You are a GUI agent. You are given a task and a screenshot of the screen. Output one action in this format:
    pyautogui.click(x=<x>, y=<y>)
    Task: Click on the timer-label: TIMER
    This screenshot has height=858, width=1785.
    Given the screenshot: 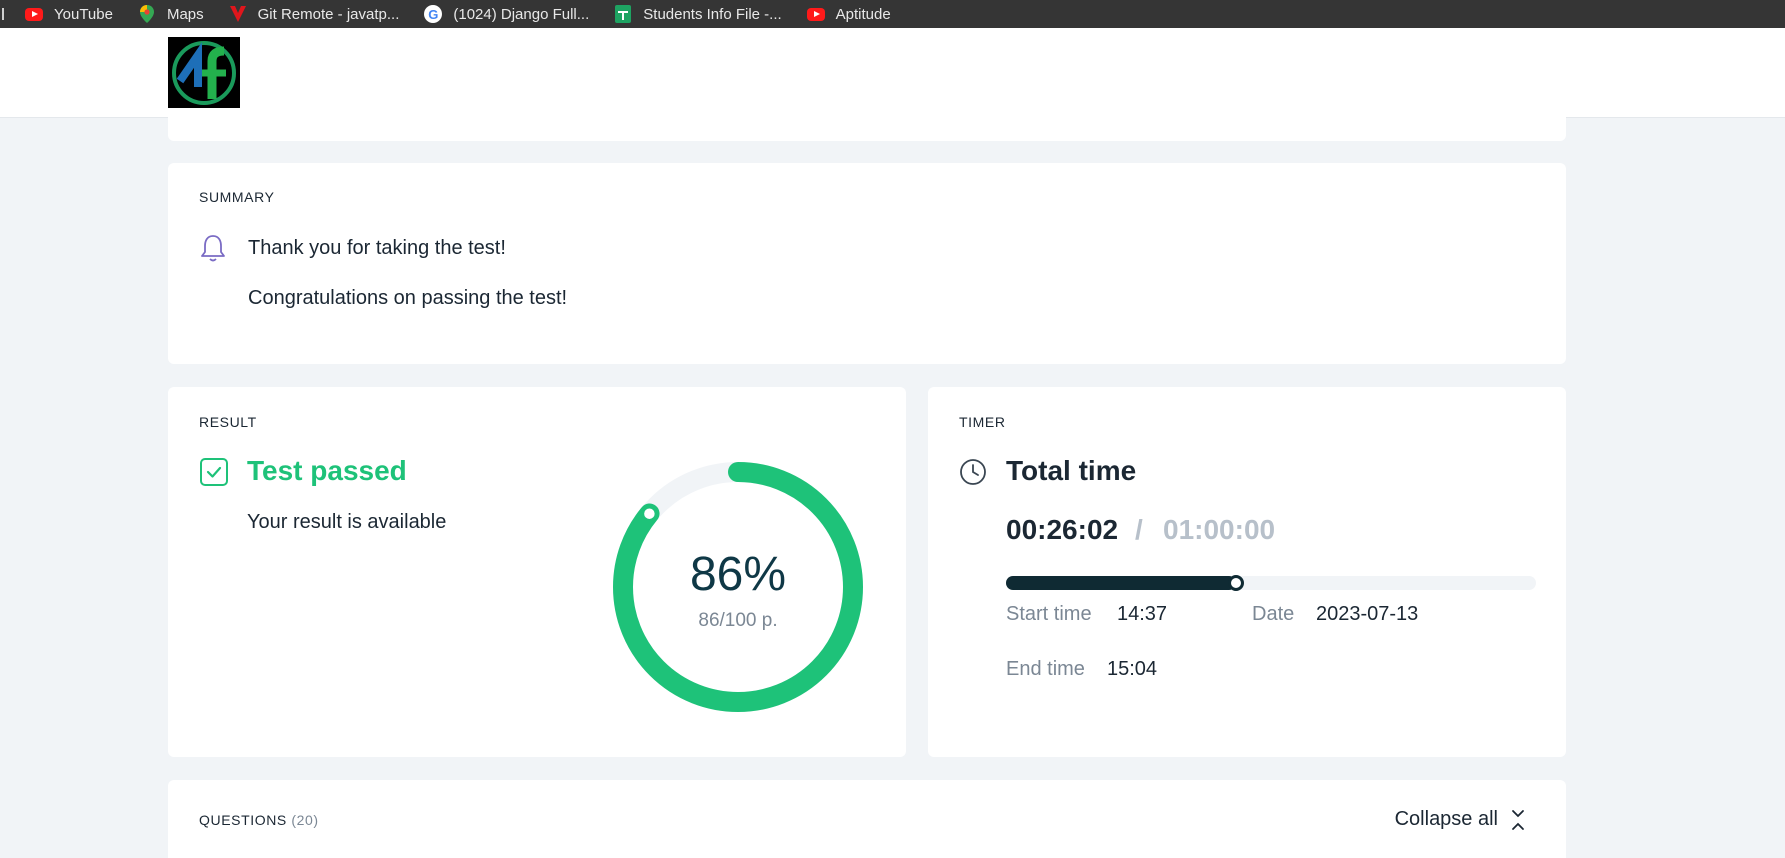 What is the action you would take?
    pyautogui.click(x=982, y=422)
    